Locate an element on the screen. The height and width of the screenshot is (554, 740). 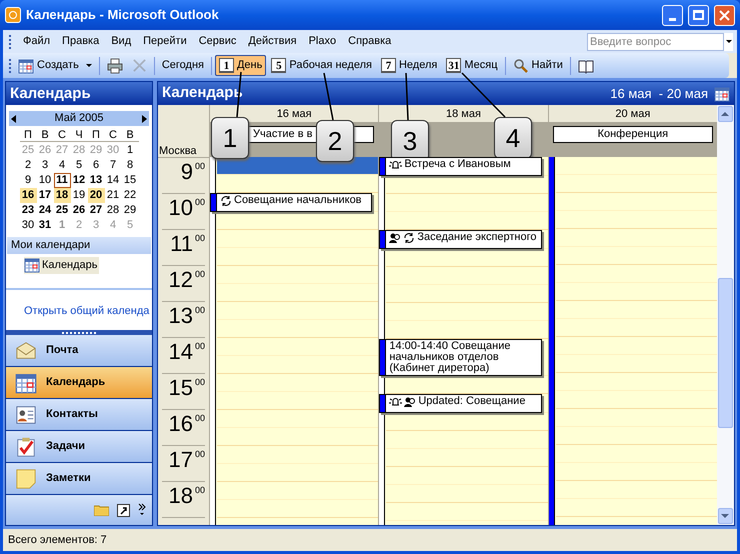
day-cell: 29 is located at coordinates (130, 210).